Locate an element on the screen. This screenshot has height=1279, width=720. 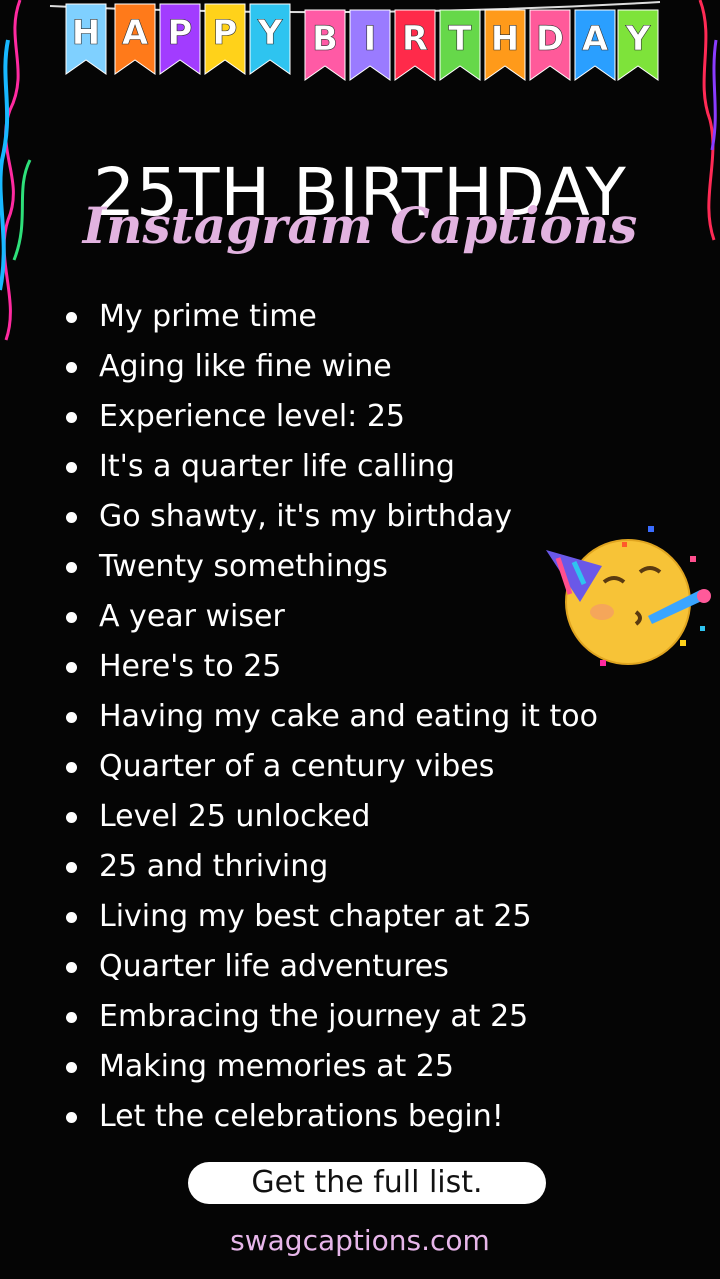
banner-flag: T is located at coordinates (460, 45).